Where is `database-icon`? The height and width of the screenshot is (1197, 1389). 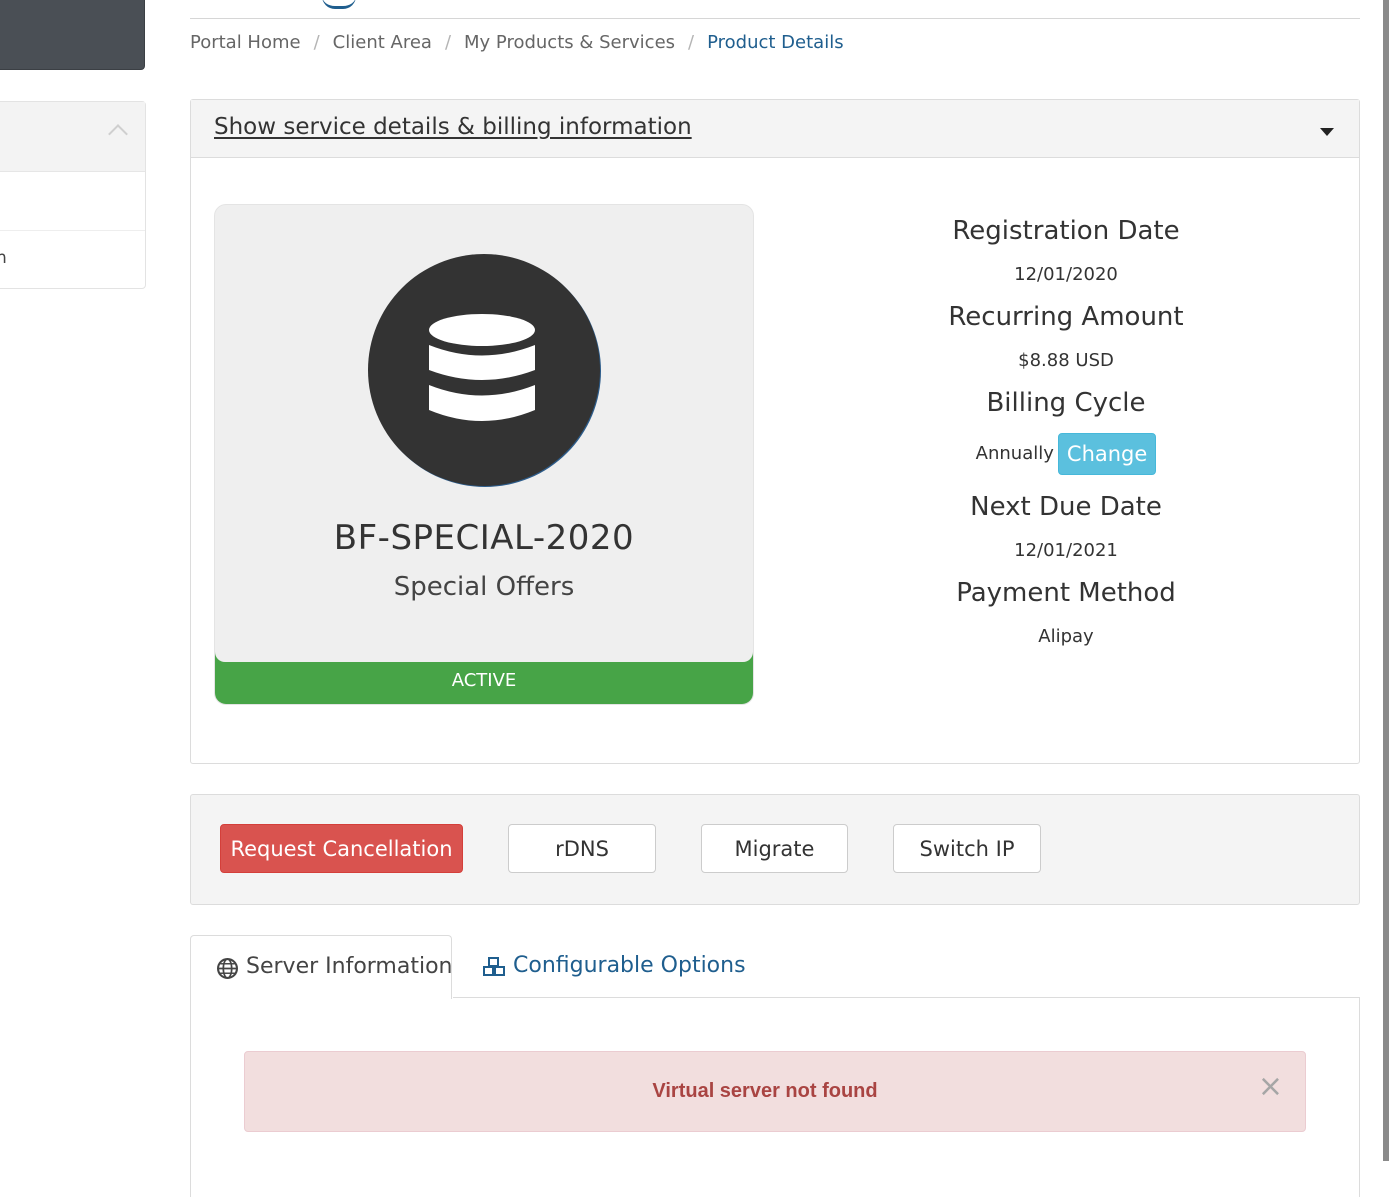
database-icon is located at coordinates (482, 367).